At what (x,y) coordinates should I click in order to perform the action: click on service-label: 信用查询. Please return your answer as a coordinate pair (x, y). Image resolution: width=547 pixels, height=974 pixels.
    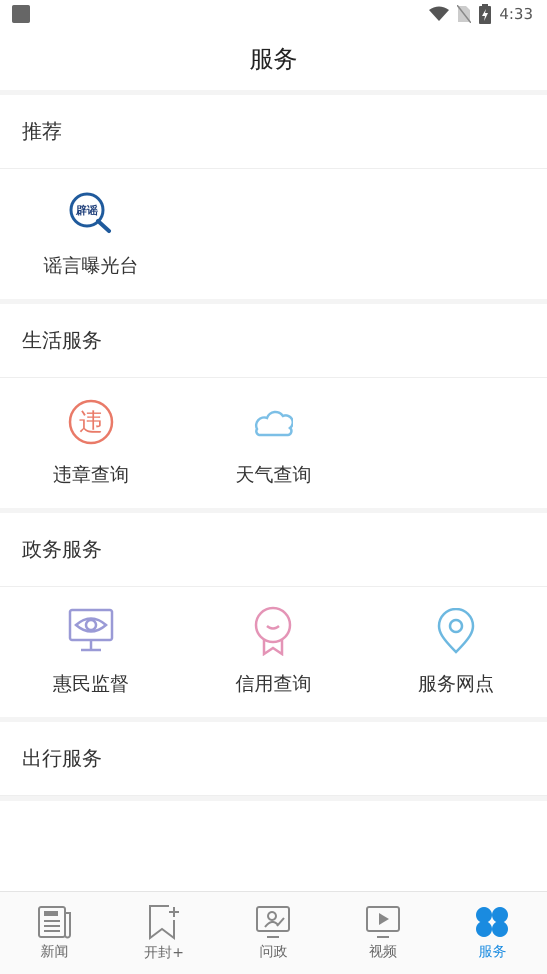
    Looking at the image, I should click on (273, 684).